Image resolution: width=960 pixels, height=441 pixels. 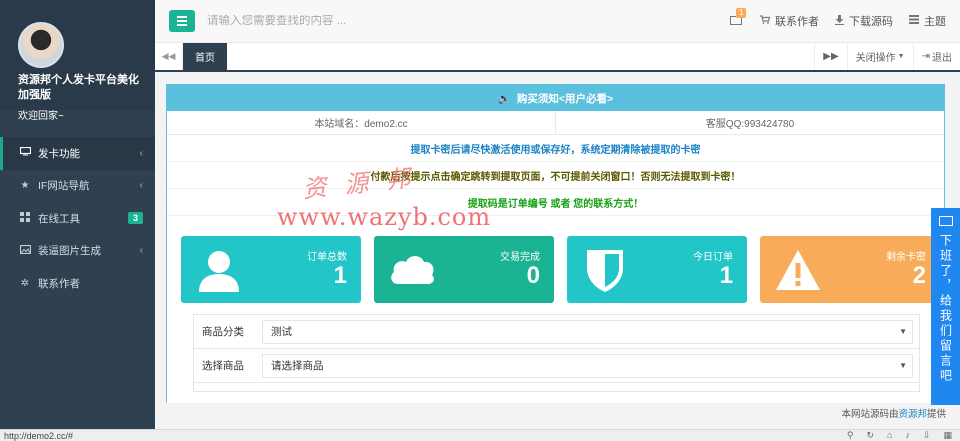 I want to click on tabs-scroll-left-button: ◀◀, so click(x=169, y=56).